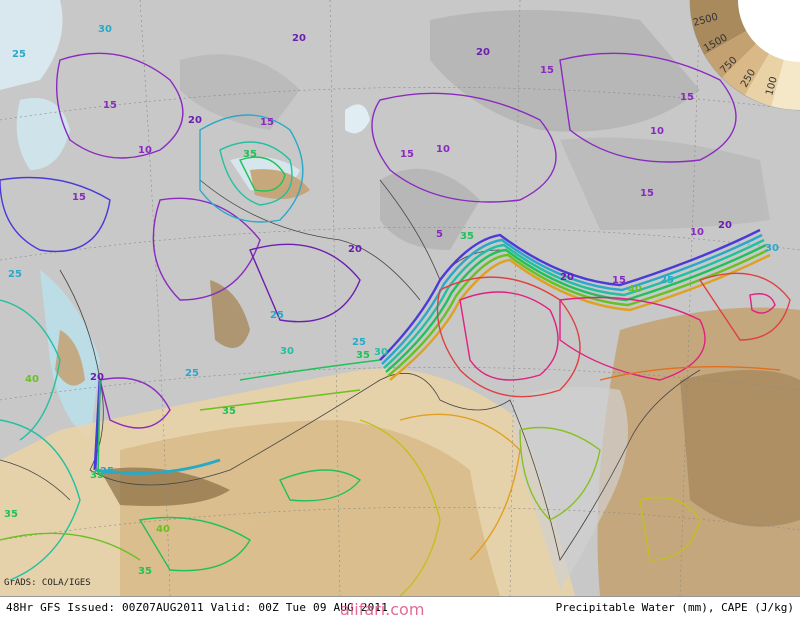  What do you see at coordinates (439, 234) in the screenshot?
I see `contour-label: 5` at bounding box center [439, 234].